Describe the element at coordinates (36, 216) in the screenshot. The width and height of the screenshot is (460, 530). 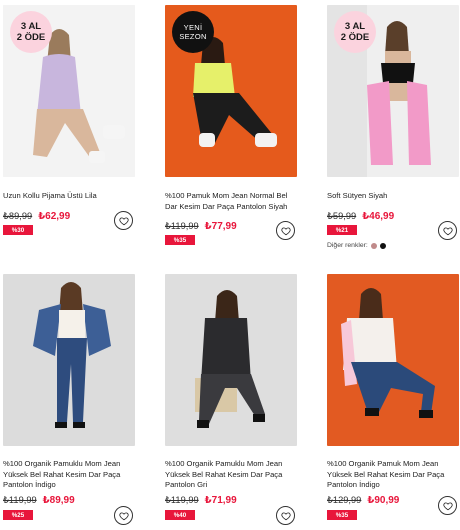
I see `price-row: ₺89,99 ₺62,99` at that location.